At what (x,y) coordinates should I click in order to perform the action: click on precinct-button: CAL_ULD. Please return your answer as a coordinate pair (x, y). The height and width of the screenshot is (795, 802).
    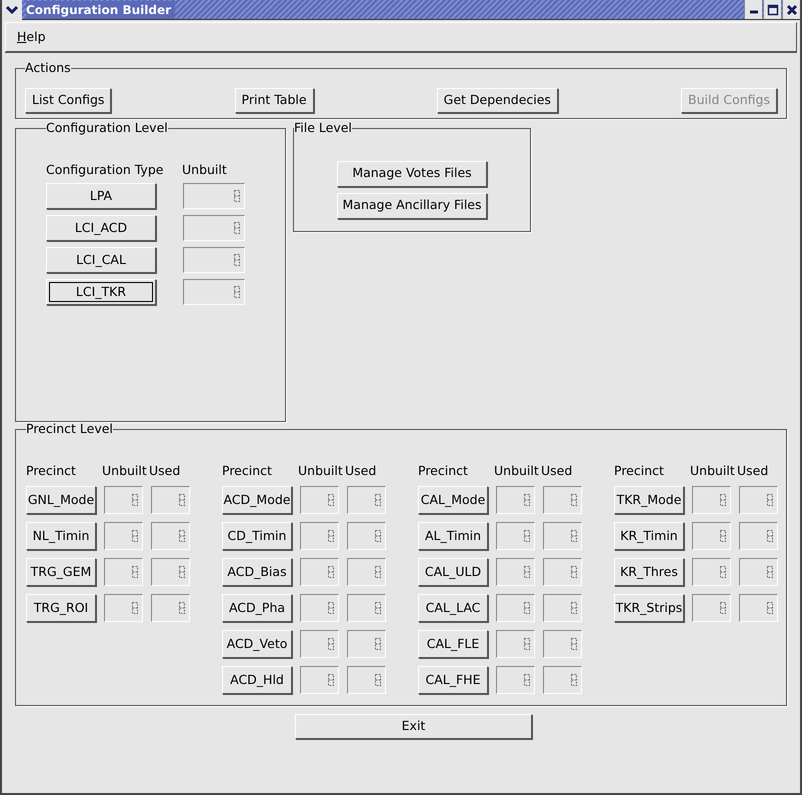
    Looking at the image, I should click on (453, 572).